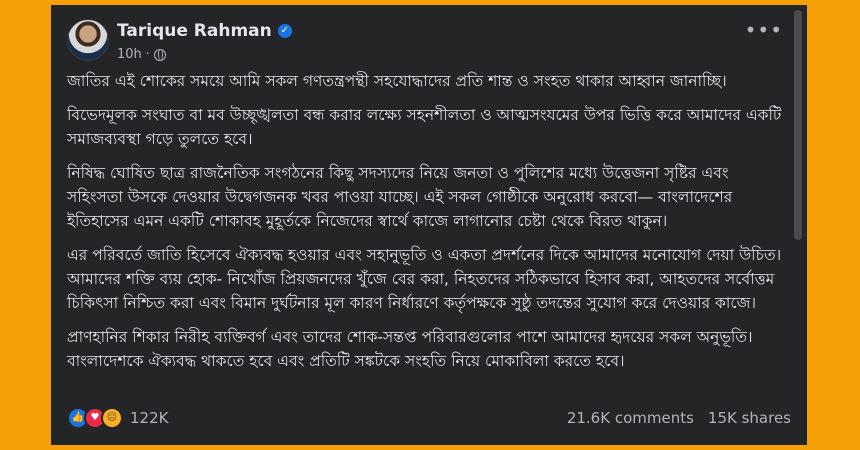  Describe the element at coordinates (429, 418) in the screenshot. I see `post-footer: 👍 ♥ ☹ 122K 21.6K comments 15K shares` at that location.